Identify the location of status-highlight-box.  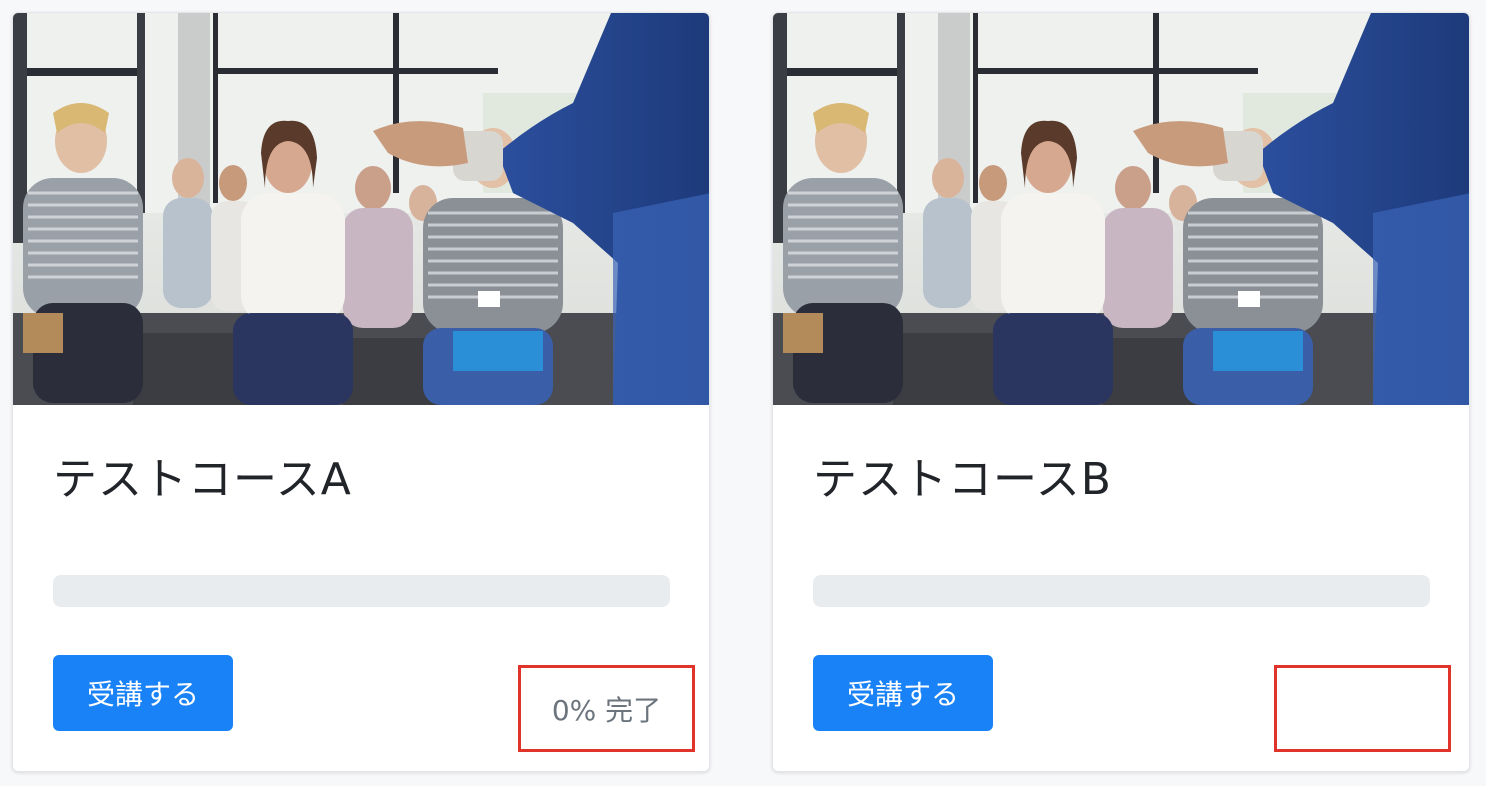
(1362, 708).